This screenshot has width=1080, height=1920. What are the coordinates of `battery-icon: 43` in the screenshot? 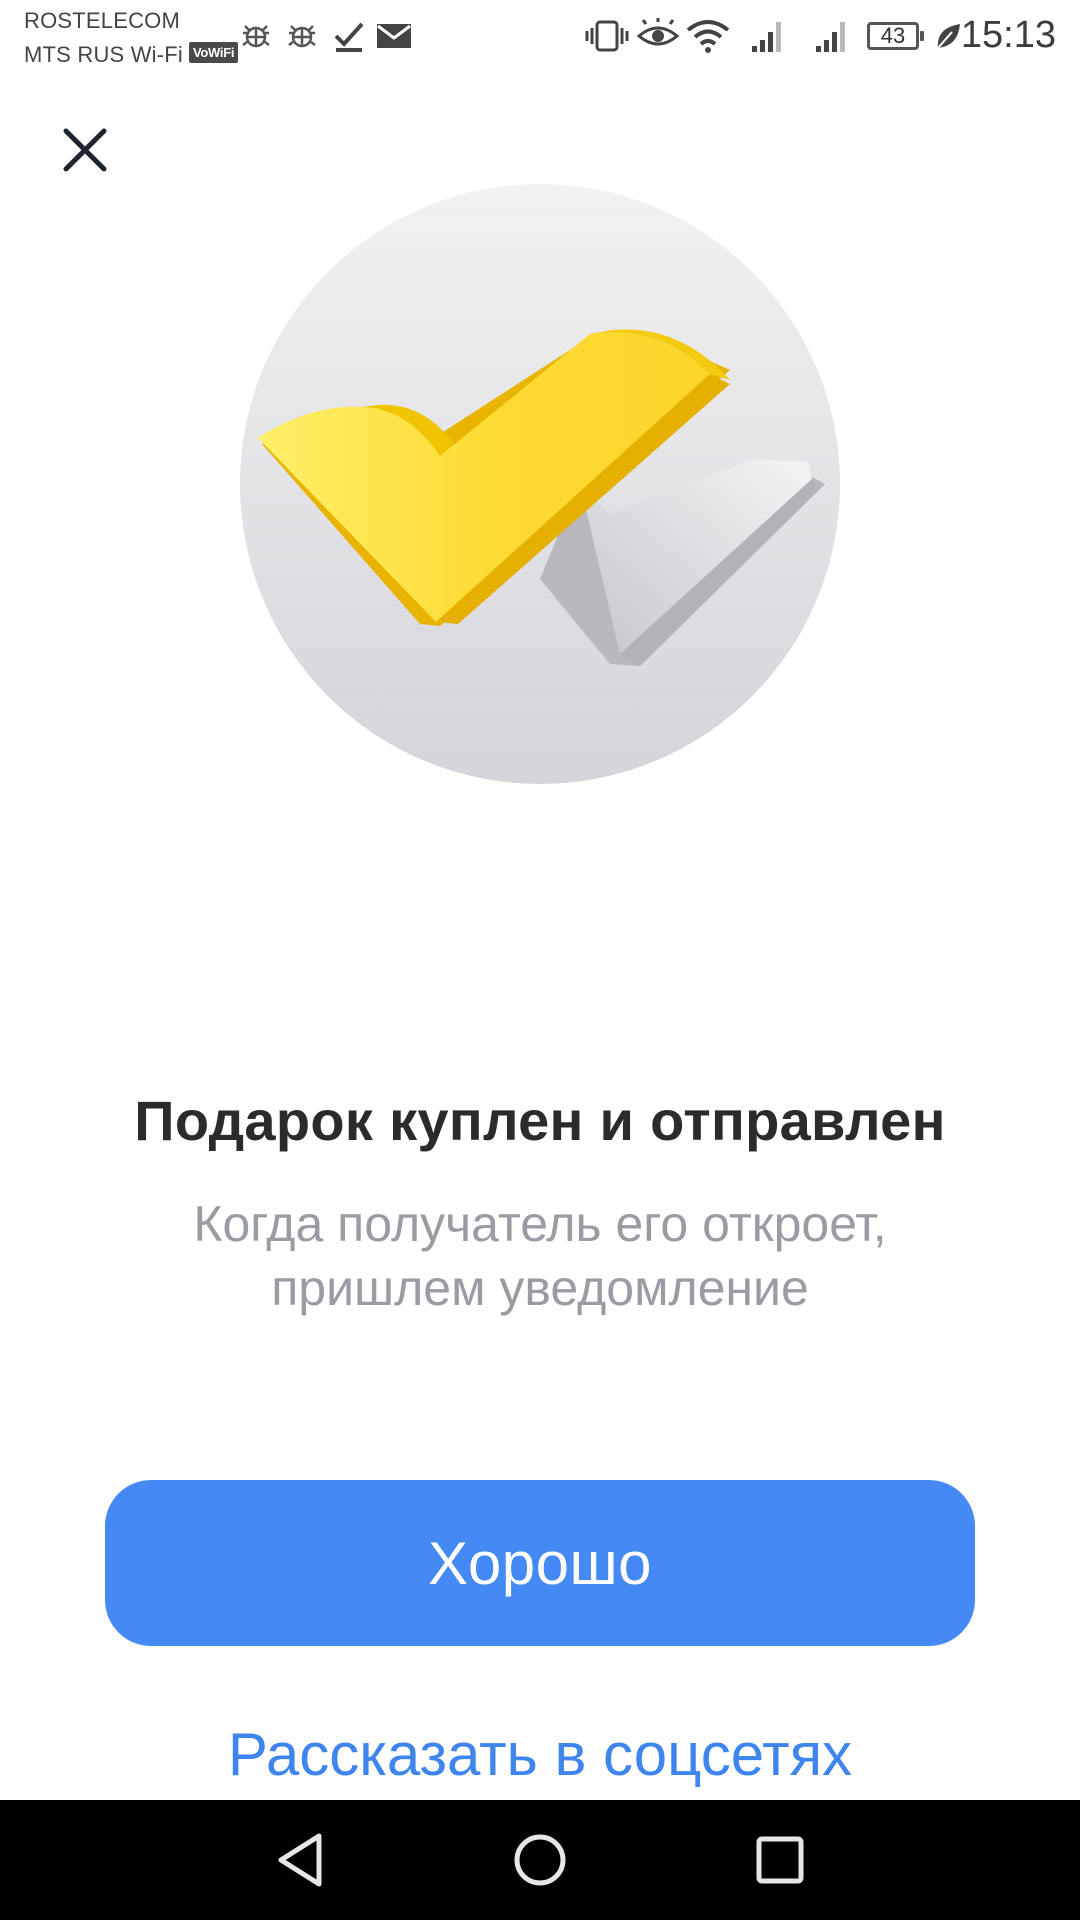 It's located at (895, 36).